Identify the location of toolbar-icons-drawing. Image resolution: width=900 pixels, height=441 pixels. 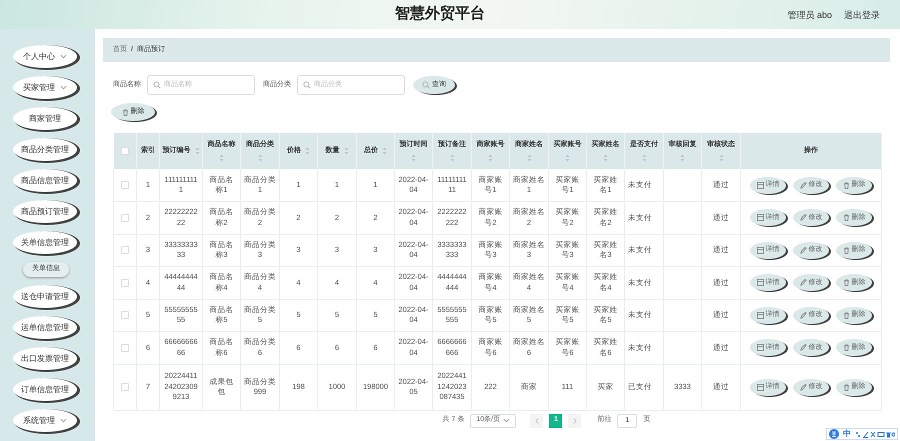
(875, 434).